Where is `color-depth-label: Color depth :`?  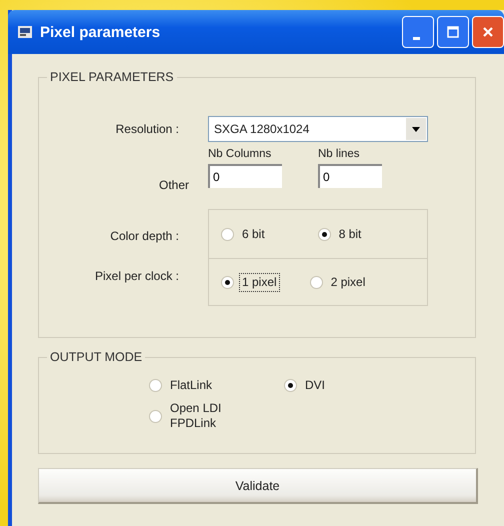 color-depth-label: Color depth : is located at coordinates (144, 236).